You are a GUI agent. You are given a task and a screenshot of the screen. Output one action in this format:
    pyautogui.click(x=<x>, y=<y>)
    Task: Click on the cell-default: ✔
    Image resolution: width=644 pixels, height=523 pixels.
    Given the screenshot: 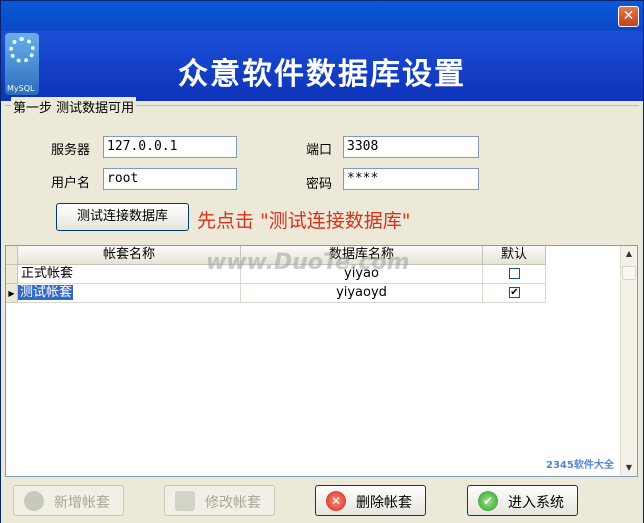 What is the action you would take?
    pyautogui.click(x=514, y=293)
    